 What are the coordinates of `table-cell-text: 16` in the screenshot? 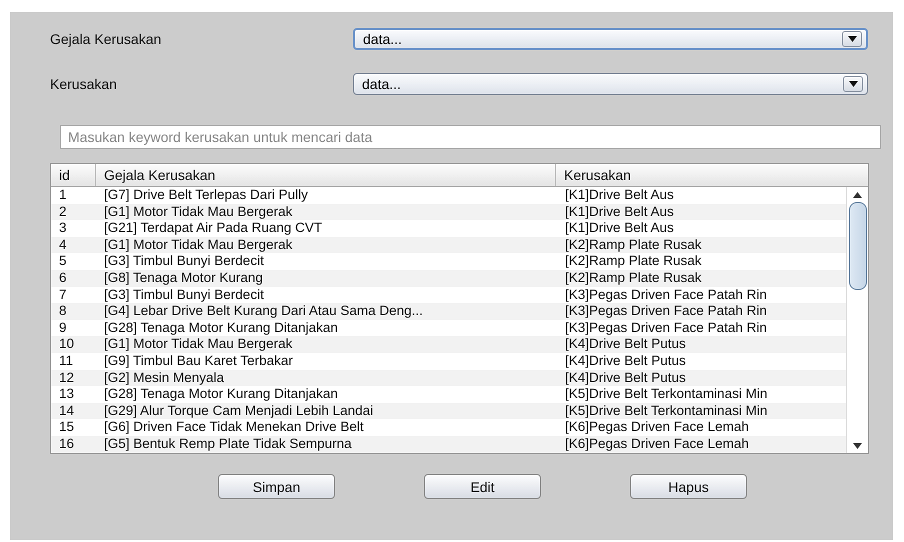 It's located at (67, 444).